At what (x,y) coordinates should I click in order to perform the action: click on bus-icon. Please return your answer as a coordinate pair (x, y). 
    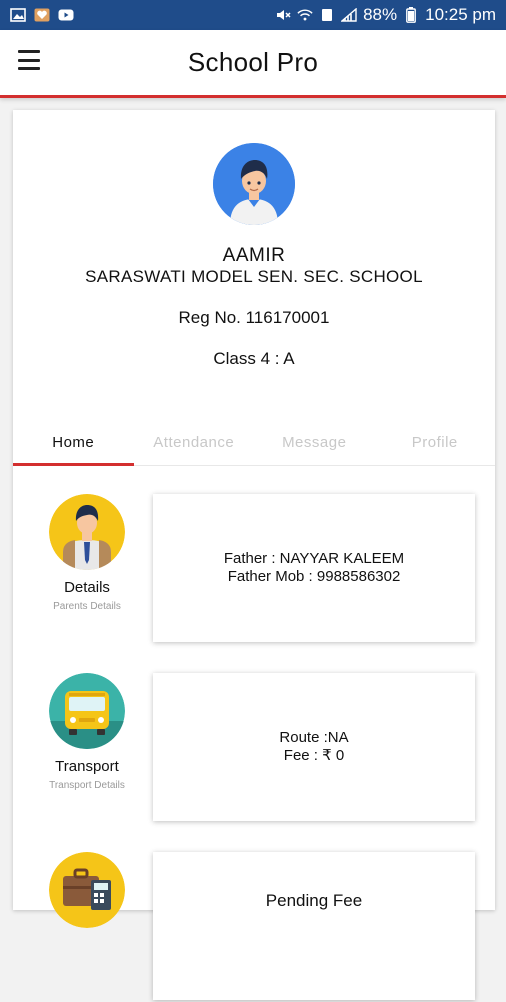
    Looking at the image, I should click on (87, 711).